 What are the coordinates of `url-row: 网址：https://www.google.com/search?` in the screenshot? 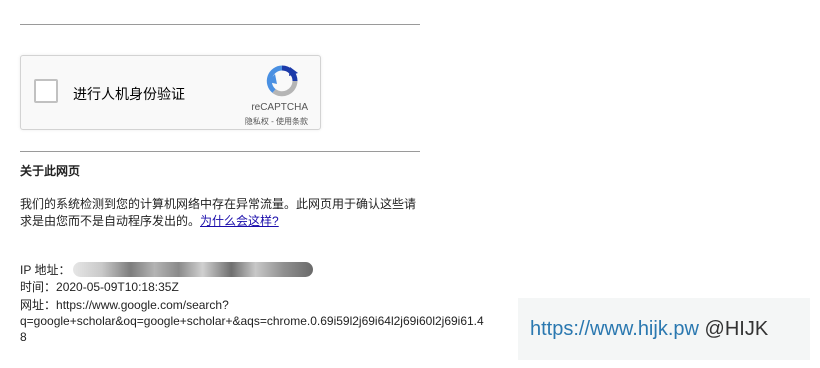 It's located at (124, 305).